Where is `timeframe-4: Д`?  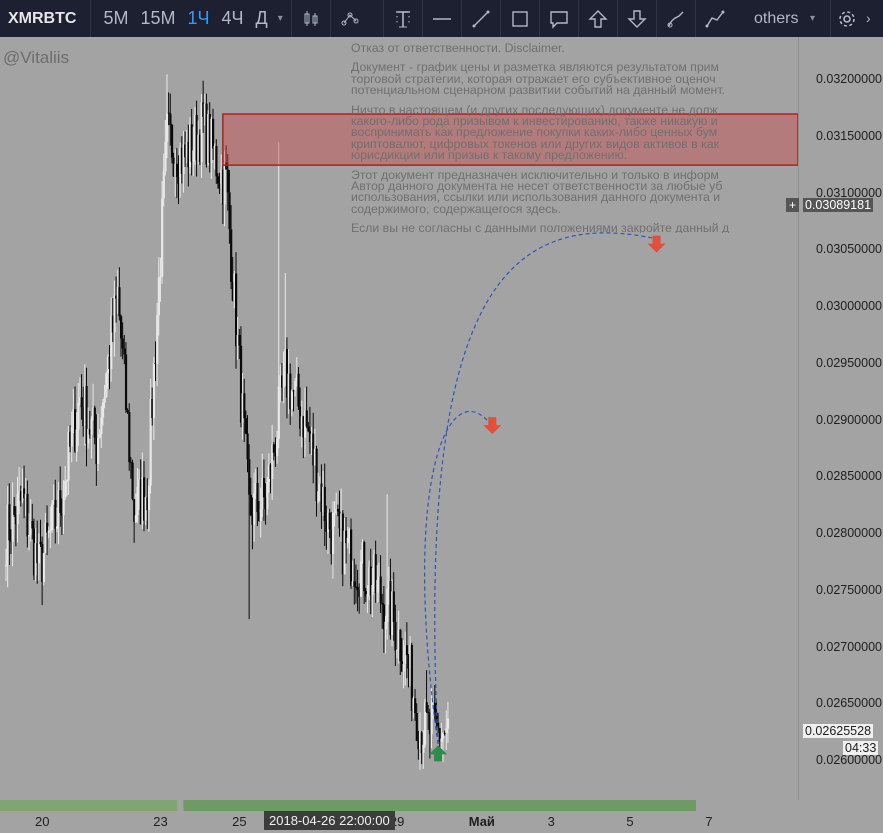
timeframe-4: Д is located at coordinates (262, 18).